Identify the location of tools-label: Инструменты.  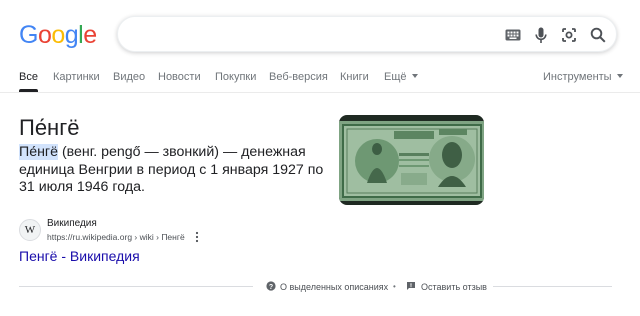
(577, 77).